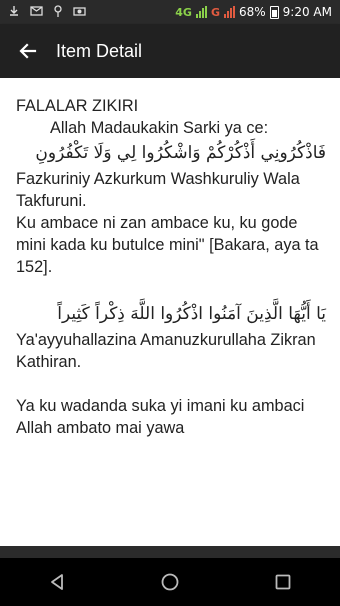 Image resolution: width=340 pixels, height=606 pixels. I want to click on status-bar: 4G G 68% 9:20 AM, so click(170, 12).